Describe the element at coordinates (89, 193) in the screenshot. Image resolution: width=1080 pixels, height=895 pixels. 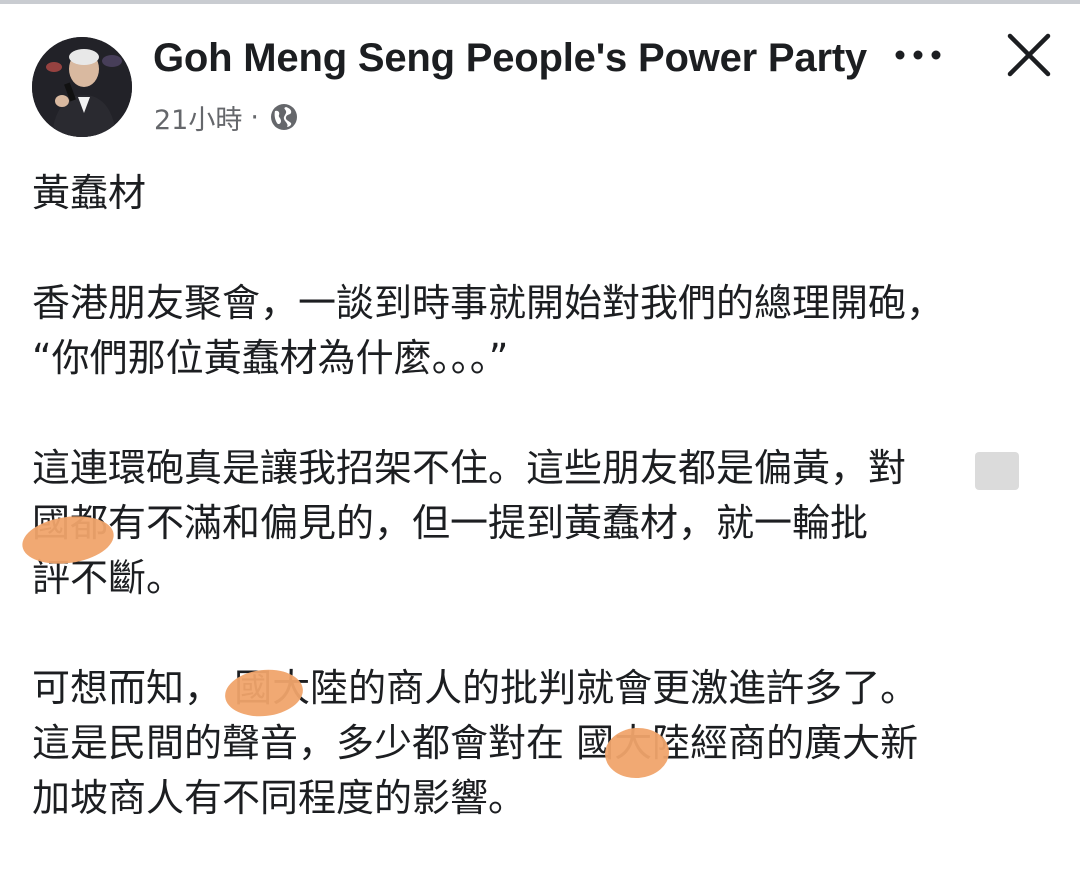
I see `post-title: 黃蠢材` at that location.